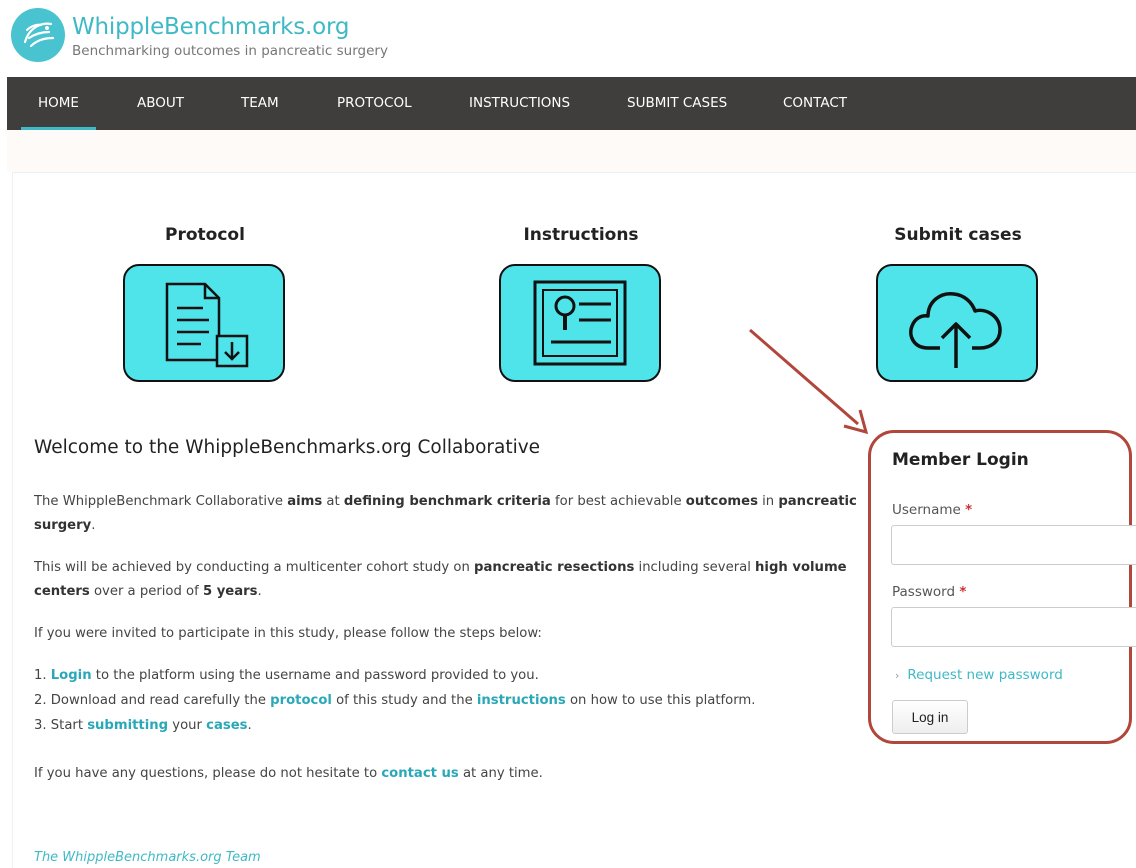  What do you see at coordinates (447, 501) in the screenshot?
I see `emph-text: defining benchmark criteria` at bounding box center [447, 501].